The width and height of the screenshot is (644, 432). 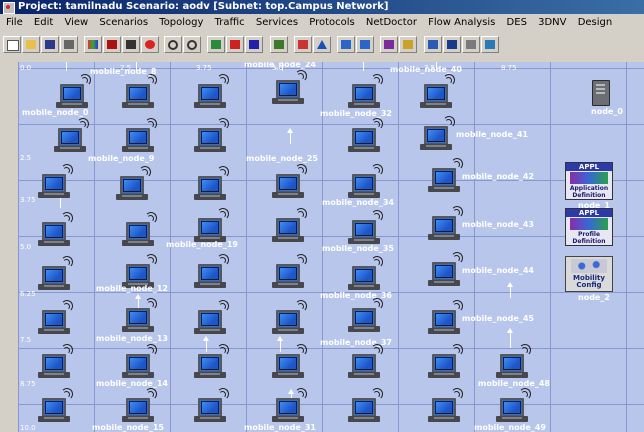 What do you see at coordinates (433, 44) in the screenshot?
I see `chart-icon` at bounding box center [433, 44].